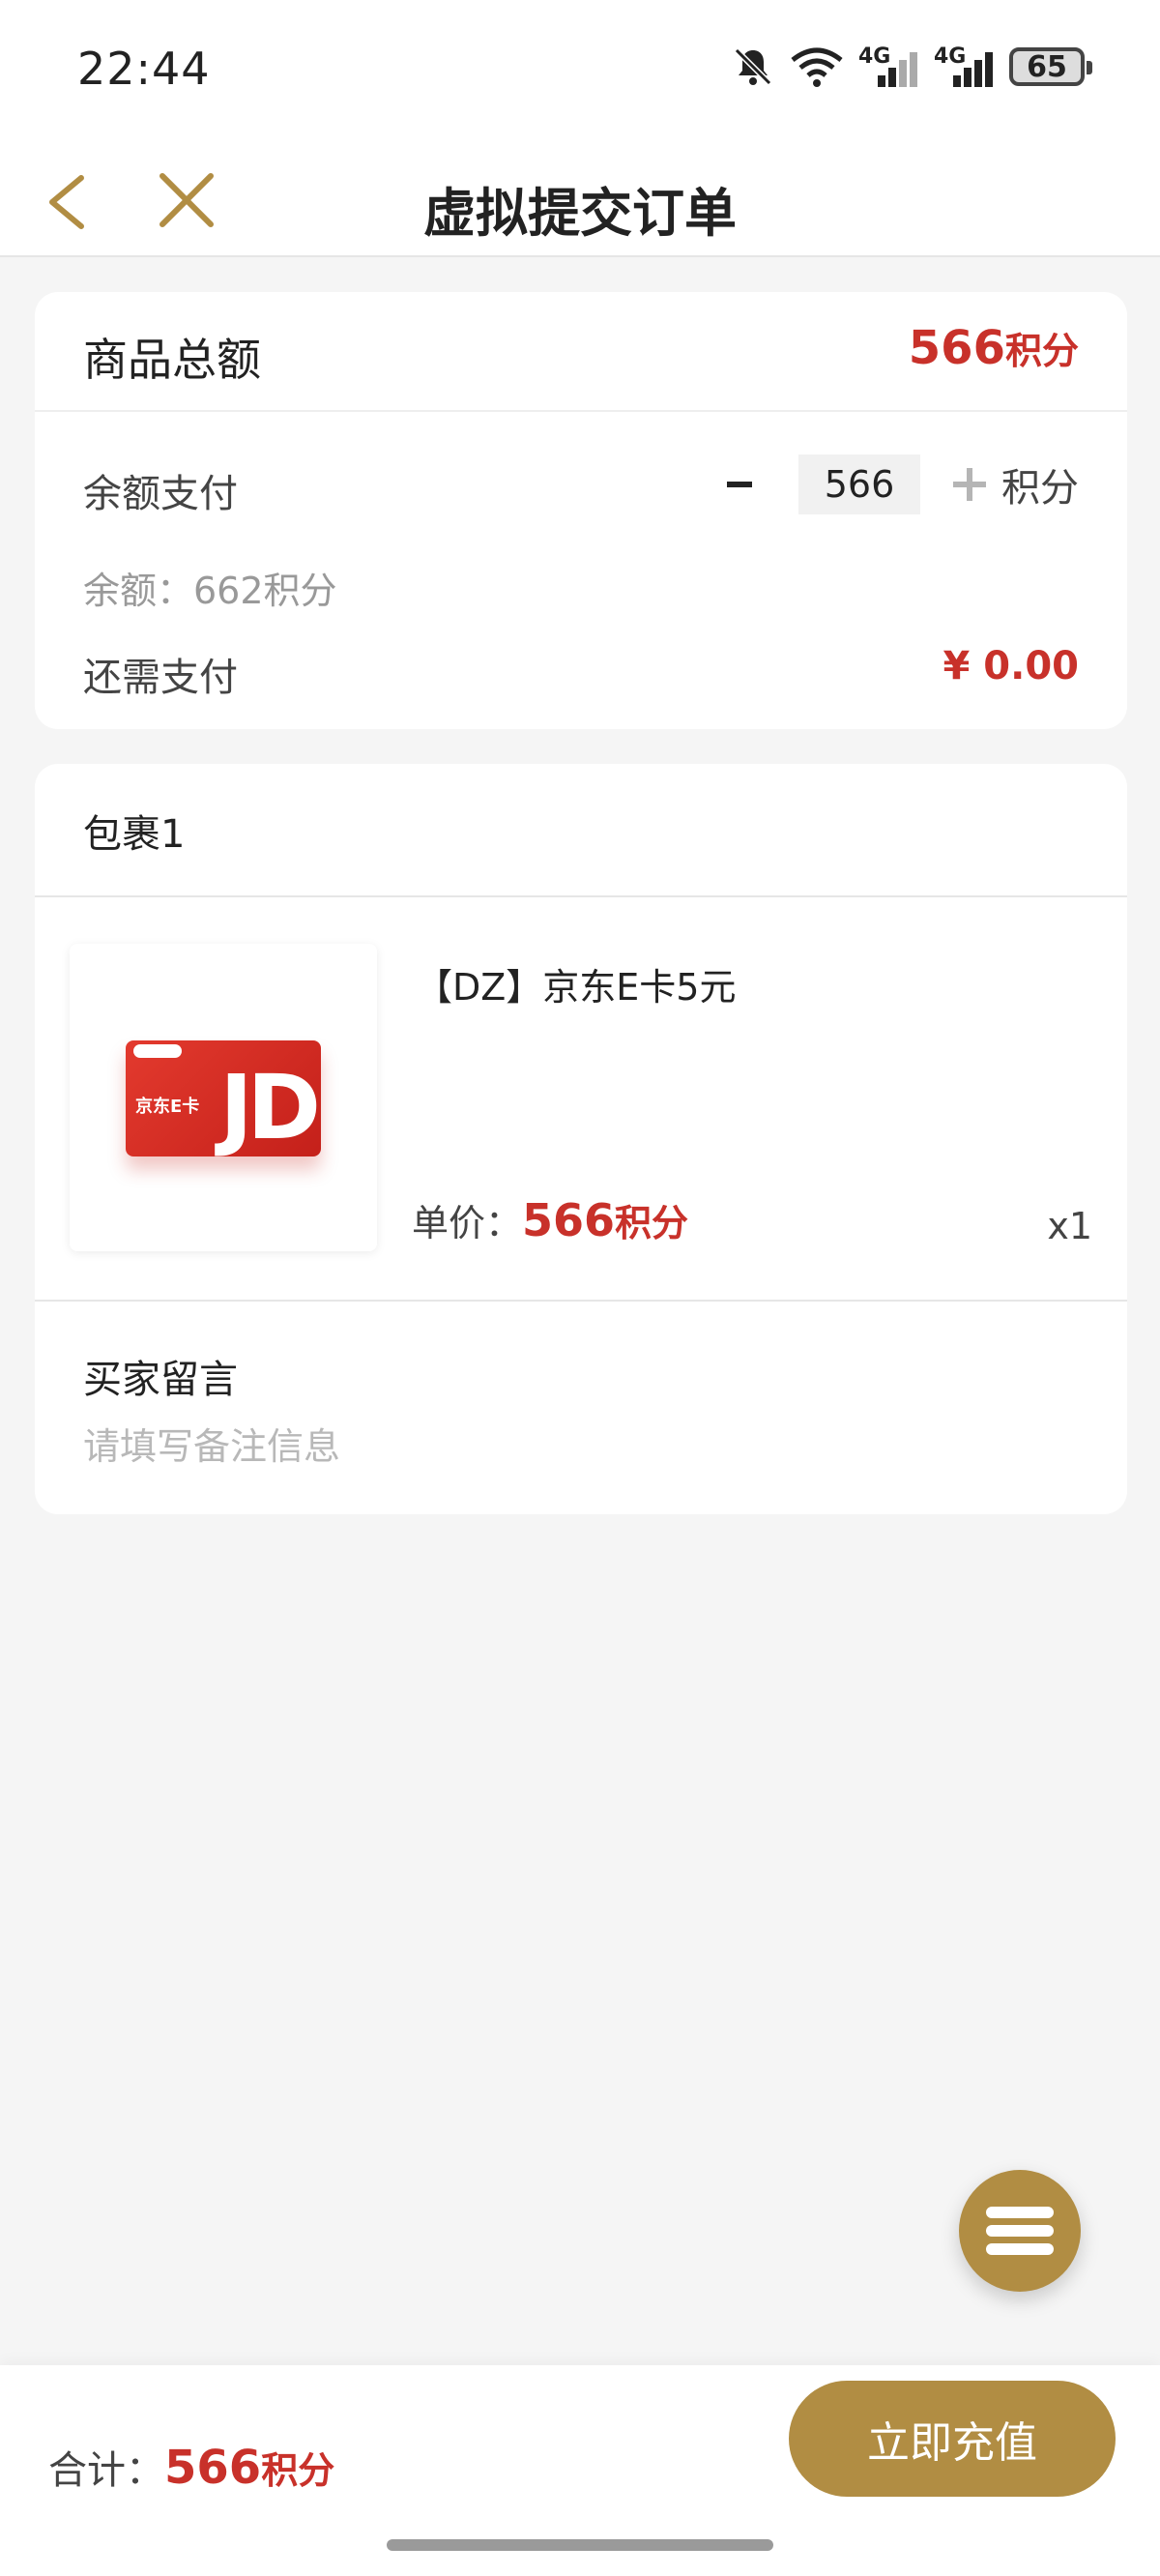 This screenshot has height=2576, width=1160. I want to click on page-title: 虚拟提交订单, so click(580, 213).